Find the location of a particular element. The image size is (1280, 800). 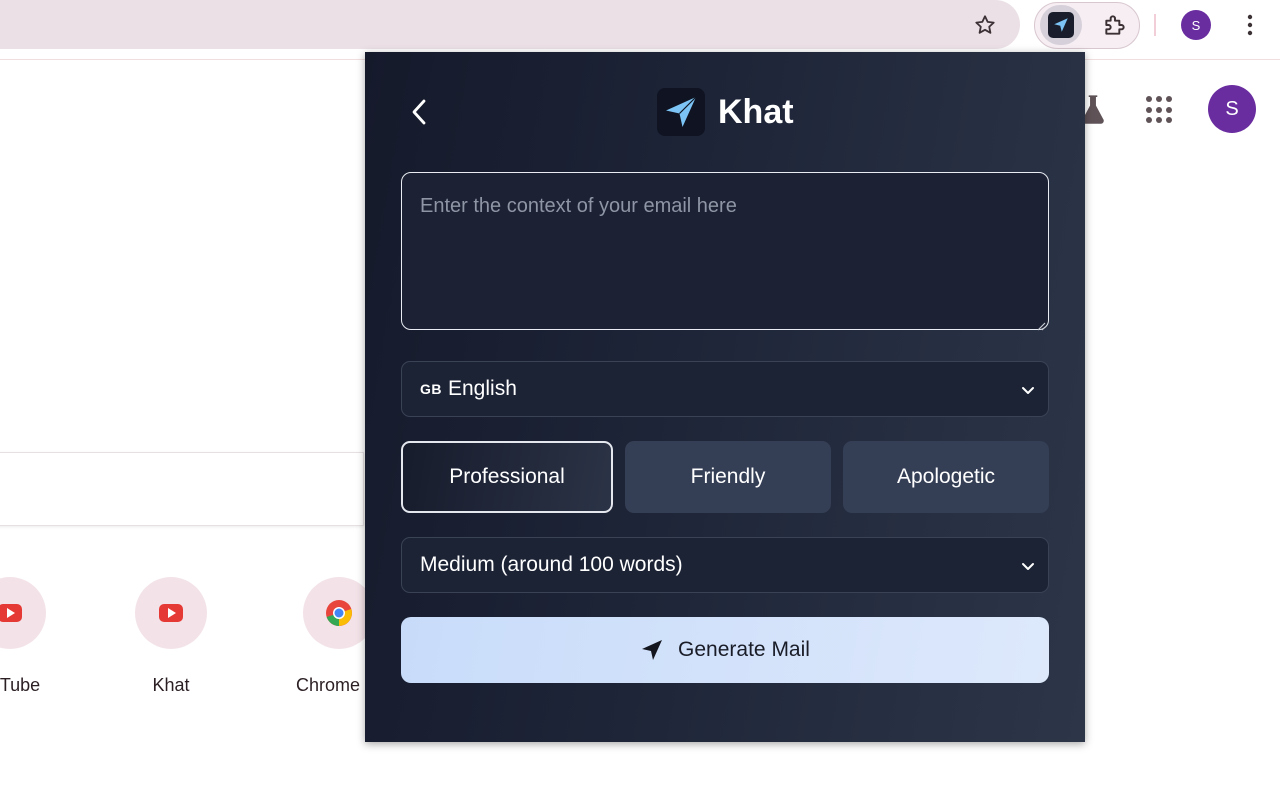

shortcut-label: Khat is located at coordinates (171, 685).